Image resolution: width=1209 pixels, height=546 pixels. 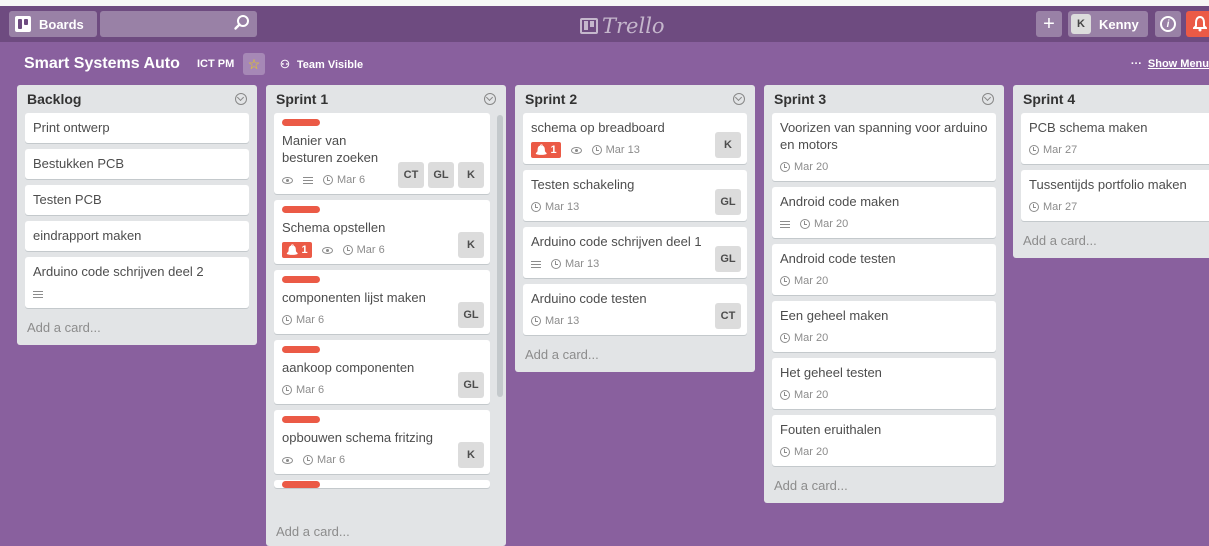 I want to click on visibility-button: ⚇ Team Visible, so click(x=321, y=65).